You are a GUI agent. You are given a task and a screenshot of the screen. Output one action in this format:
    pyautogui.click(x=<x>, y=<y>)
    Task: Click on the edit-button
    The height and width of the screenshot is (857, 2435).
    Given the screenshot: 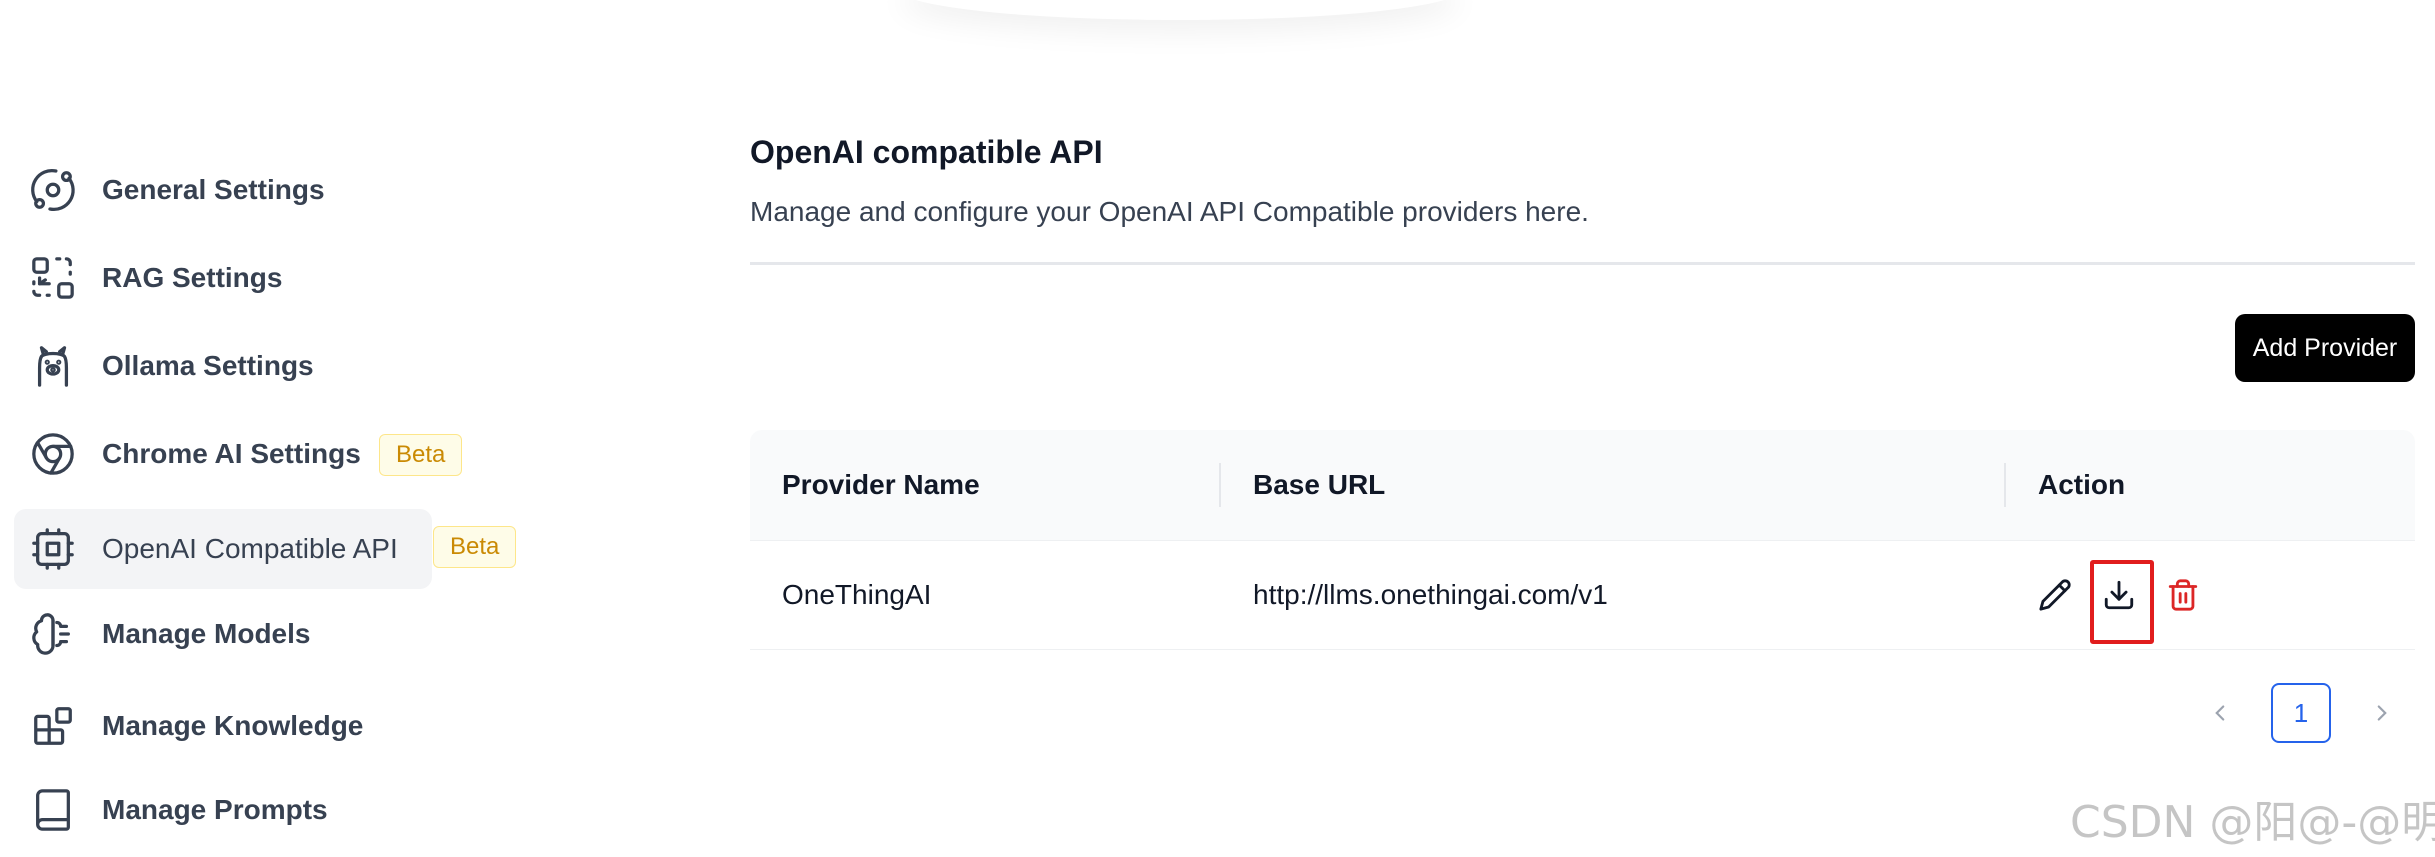 What is the action you would take?
    pyautogui.click(x=2055, y=595)
    